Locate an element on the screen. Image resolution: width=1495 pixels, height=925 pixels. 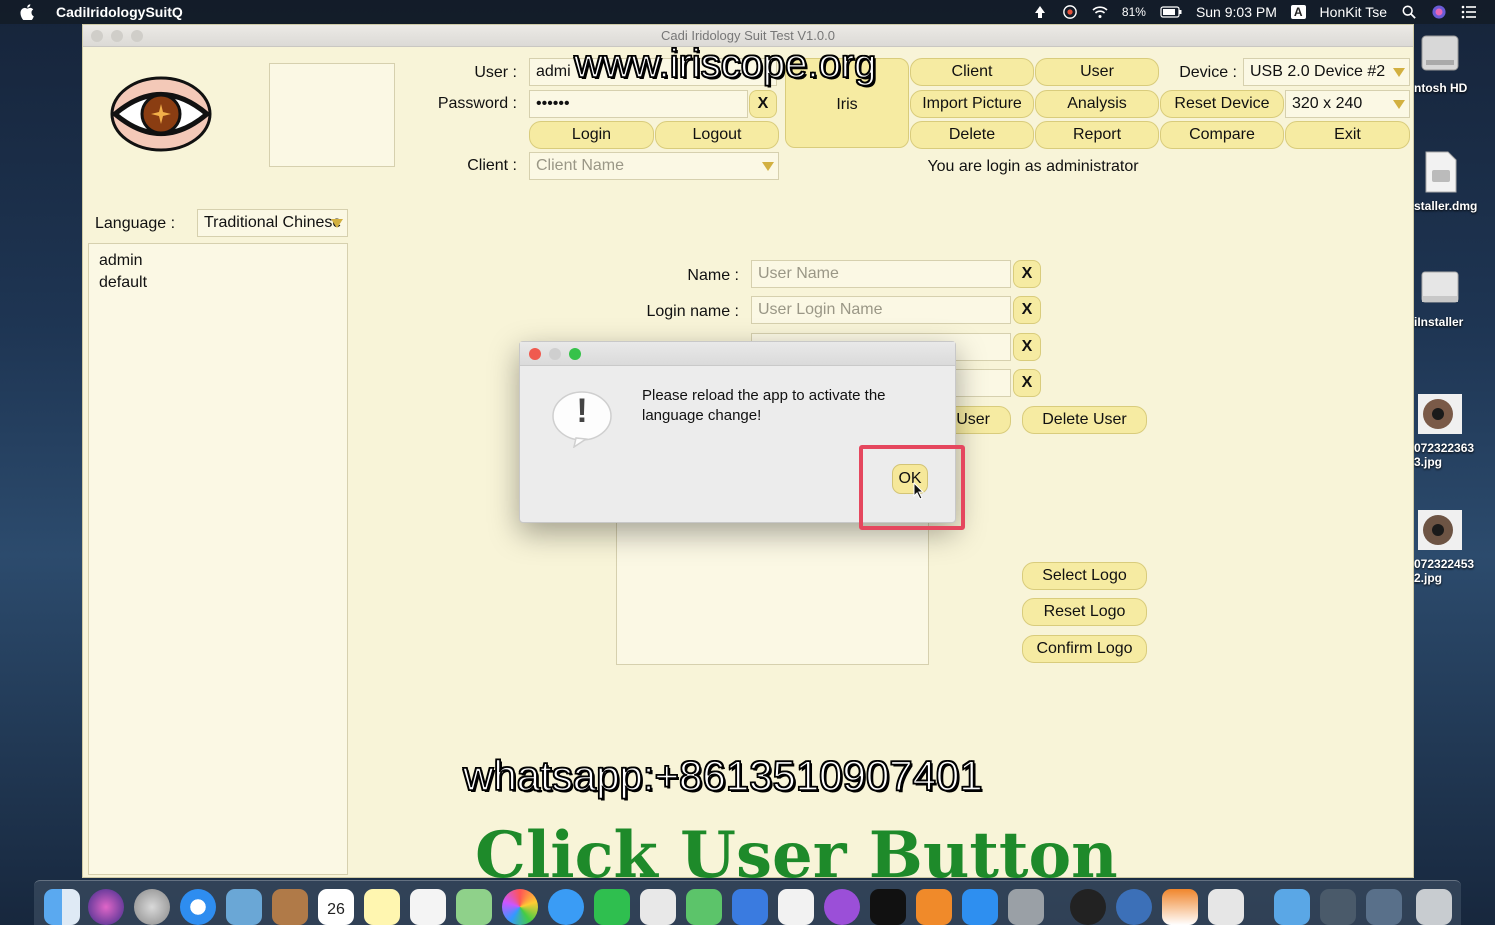
login-button: Login is located at coordinates (591, 135).